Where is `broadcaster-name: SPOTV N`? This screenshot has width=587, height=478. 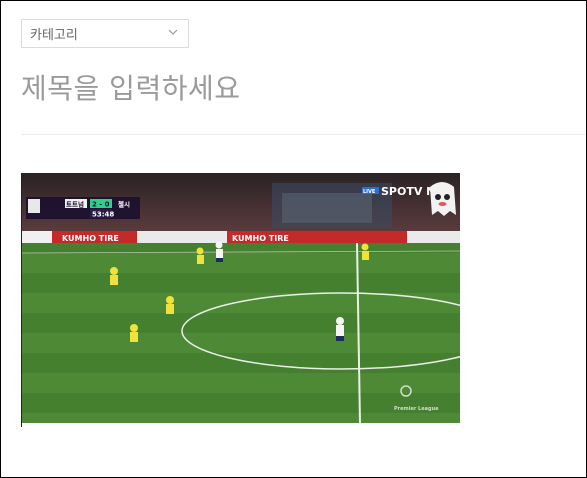
broadcaster-name: SPOTV N is located at coordinates (408, 191).